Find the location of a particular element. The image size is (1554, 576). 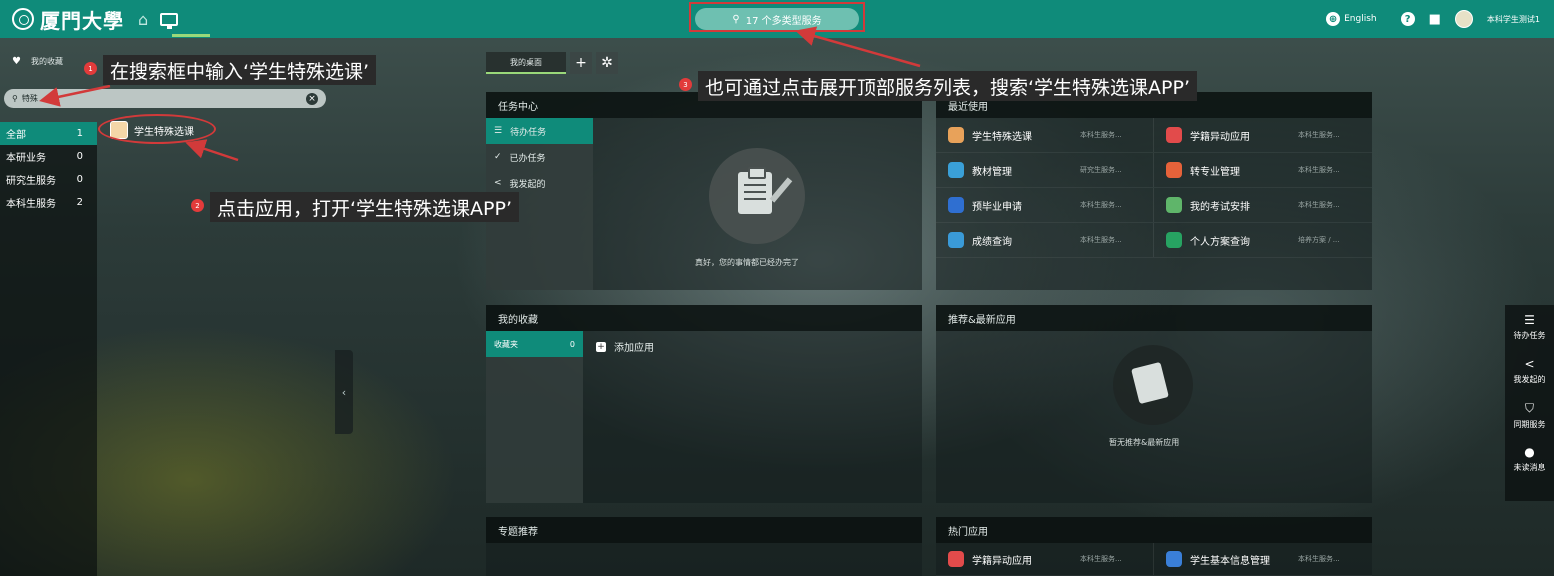

step-badge: 1 is located at coordinates (90, 68).